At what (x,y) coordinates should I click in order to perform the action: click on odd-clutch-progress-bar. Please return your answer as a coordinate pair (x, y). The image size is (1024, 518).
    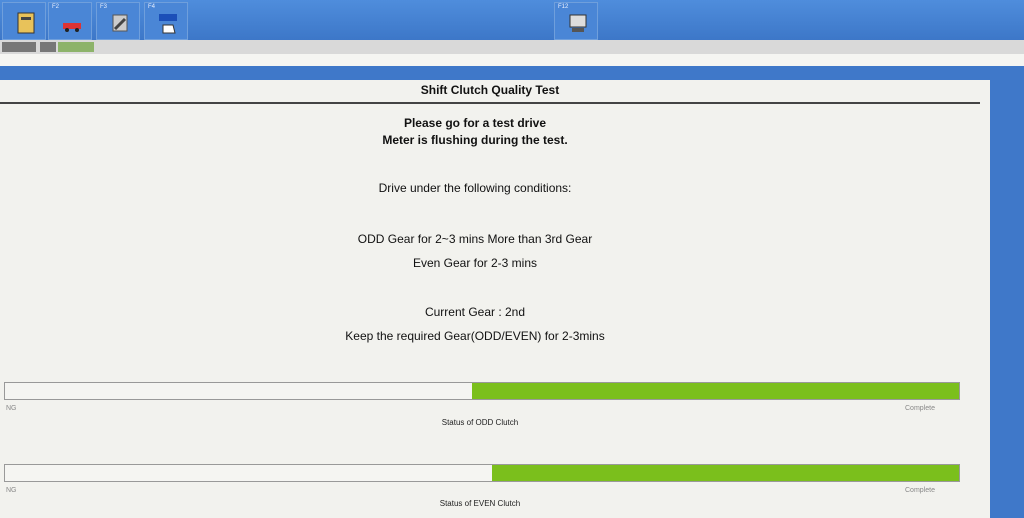
    Looking at the image, I should click on (482, 391).